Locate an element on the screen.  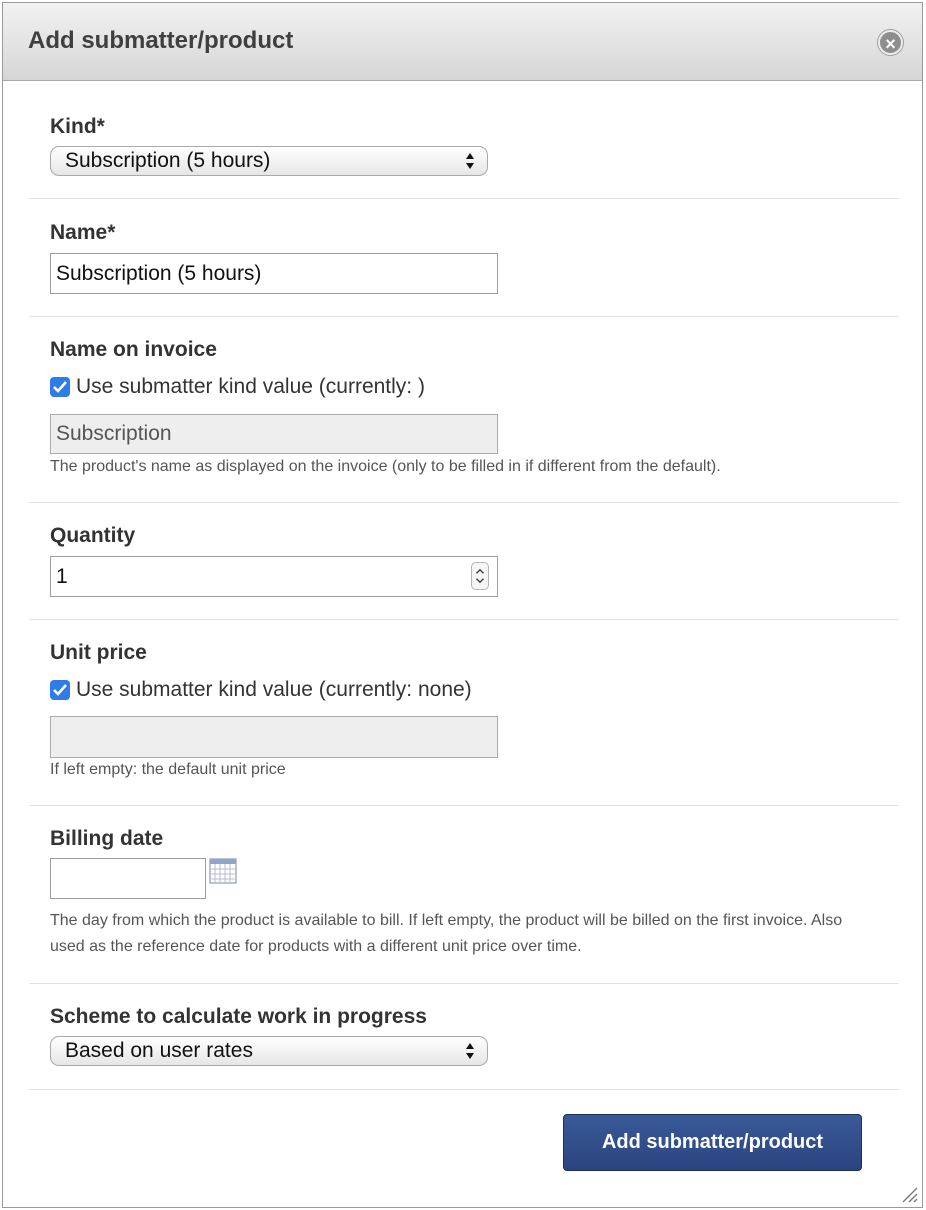
name-on-invoice-checkbox-label: Use submatter kind value (currently: ) is located at coordinates (250, 386).